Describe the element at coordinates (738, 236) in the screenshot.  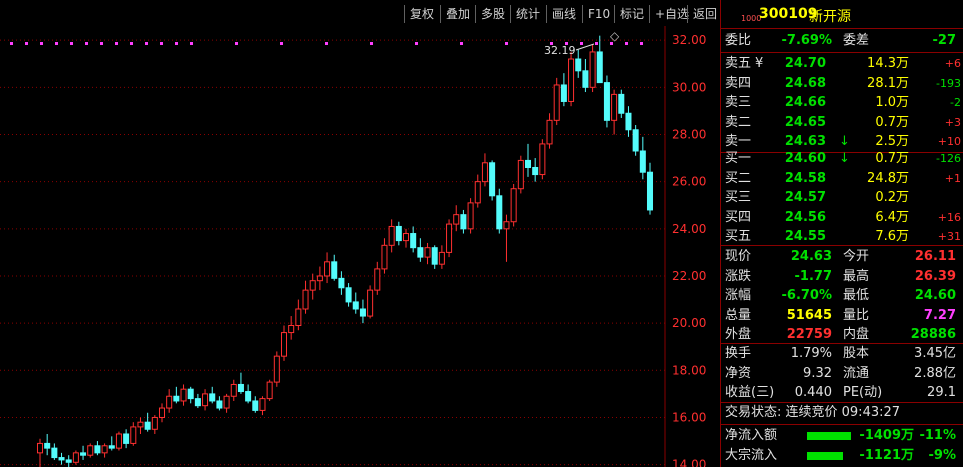
I see `book-level-label: 买五` at that location.